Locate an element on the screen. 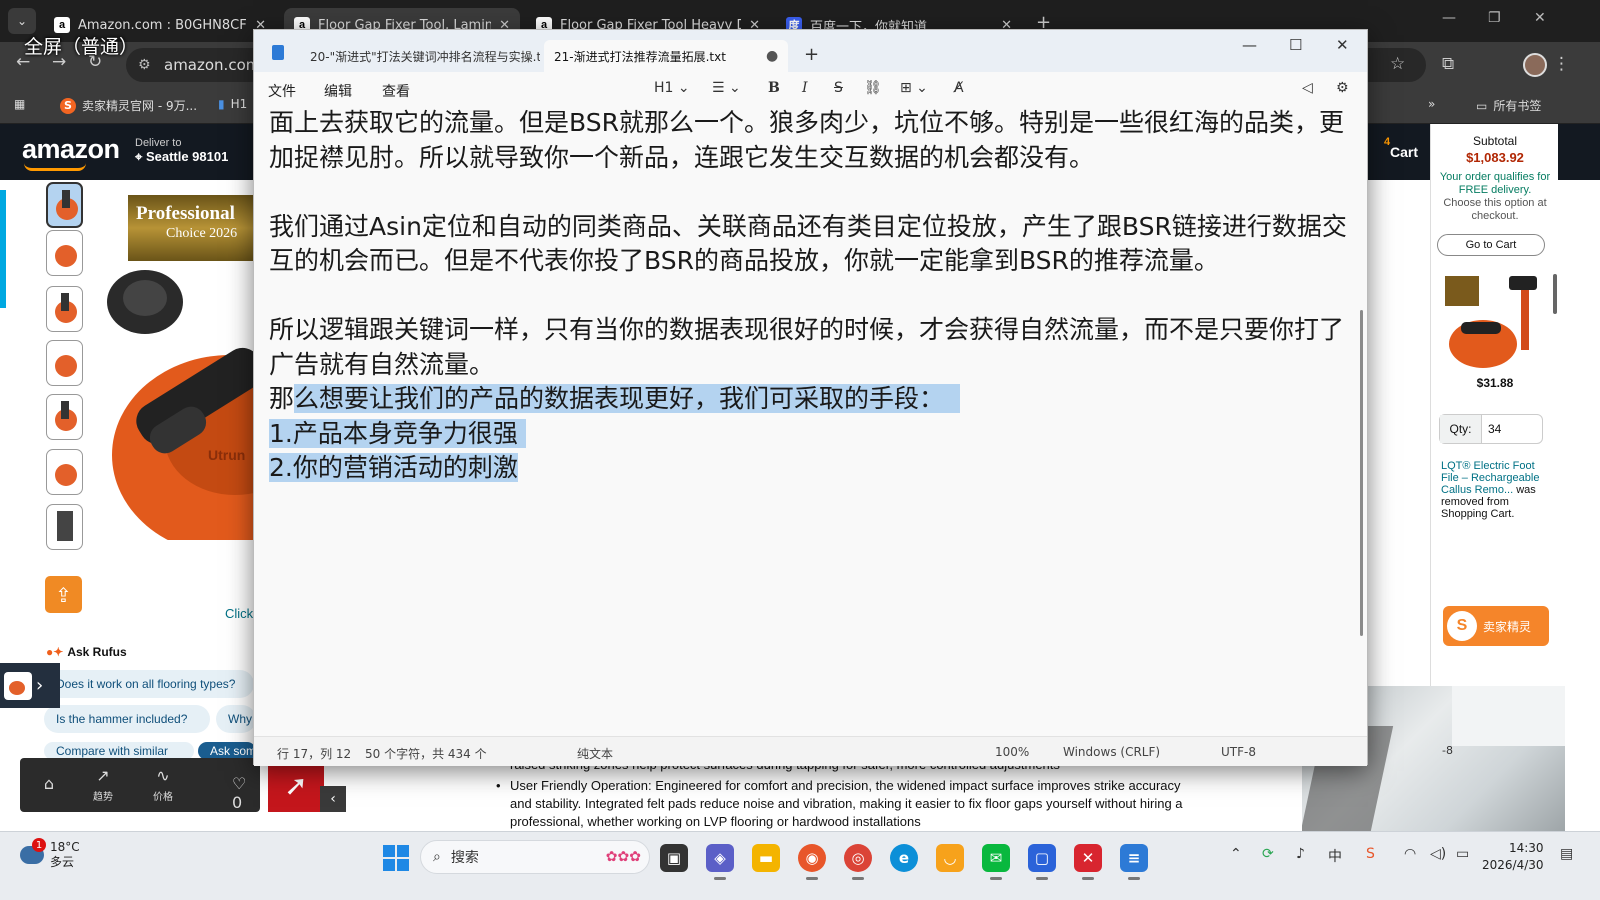 The image size is (1600, 900). tab-search-button: ⌄ is located at coordinates (22, 21).